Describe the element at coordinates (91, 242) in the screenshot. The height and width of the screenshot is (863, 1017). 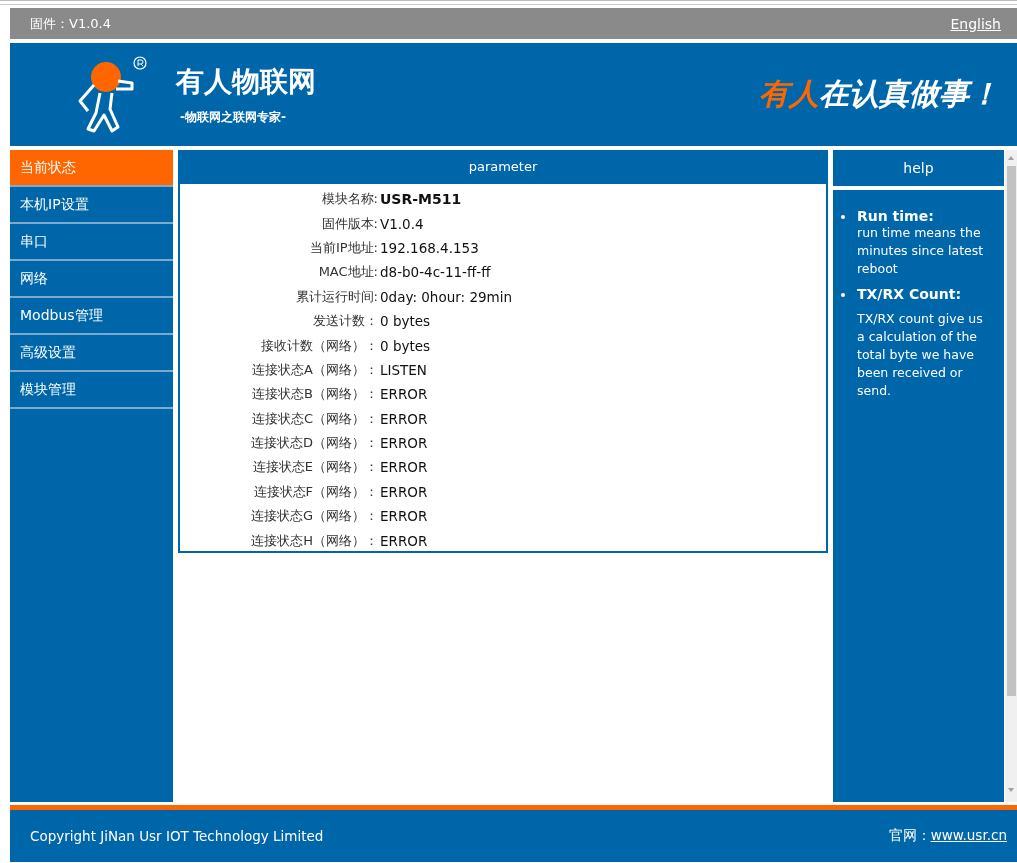
I see `sidebar-item: 串口` at that location.